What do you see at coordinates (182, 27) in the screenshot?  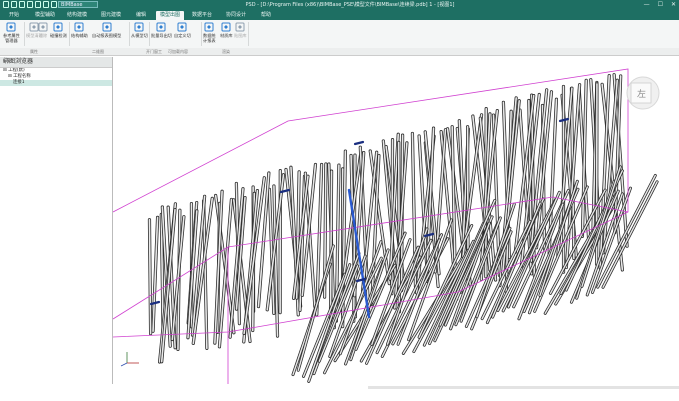 I see `custom-cut-icon` at bounding box center [182, 27].